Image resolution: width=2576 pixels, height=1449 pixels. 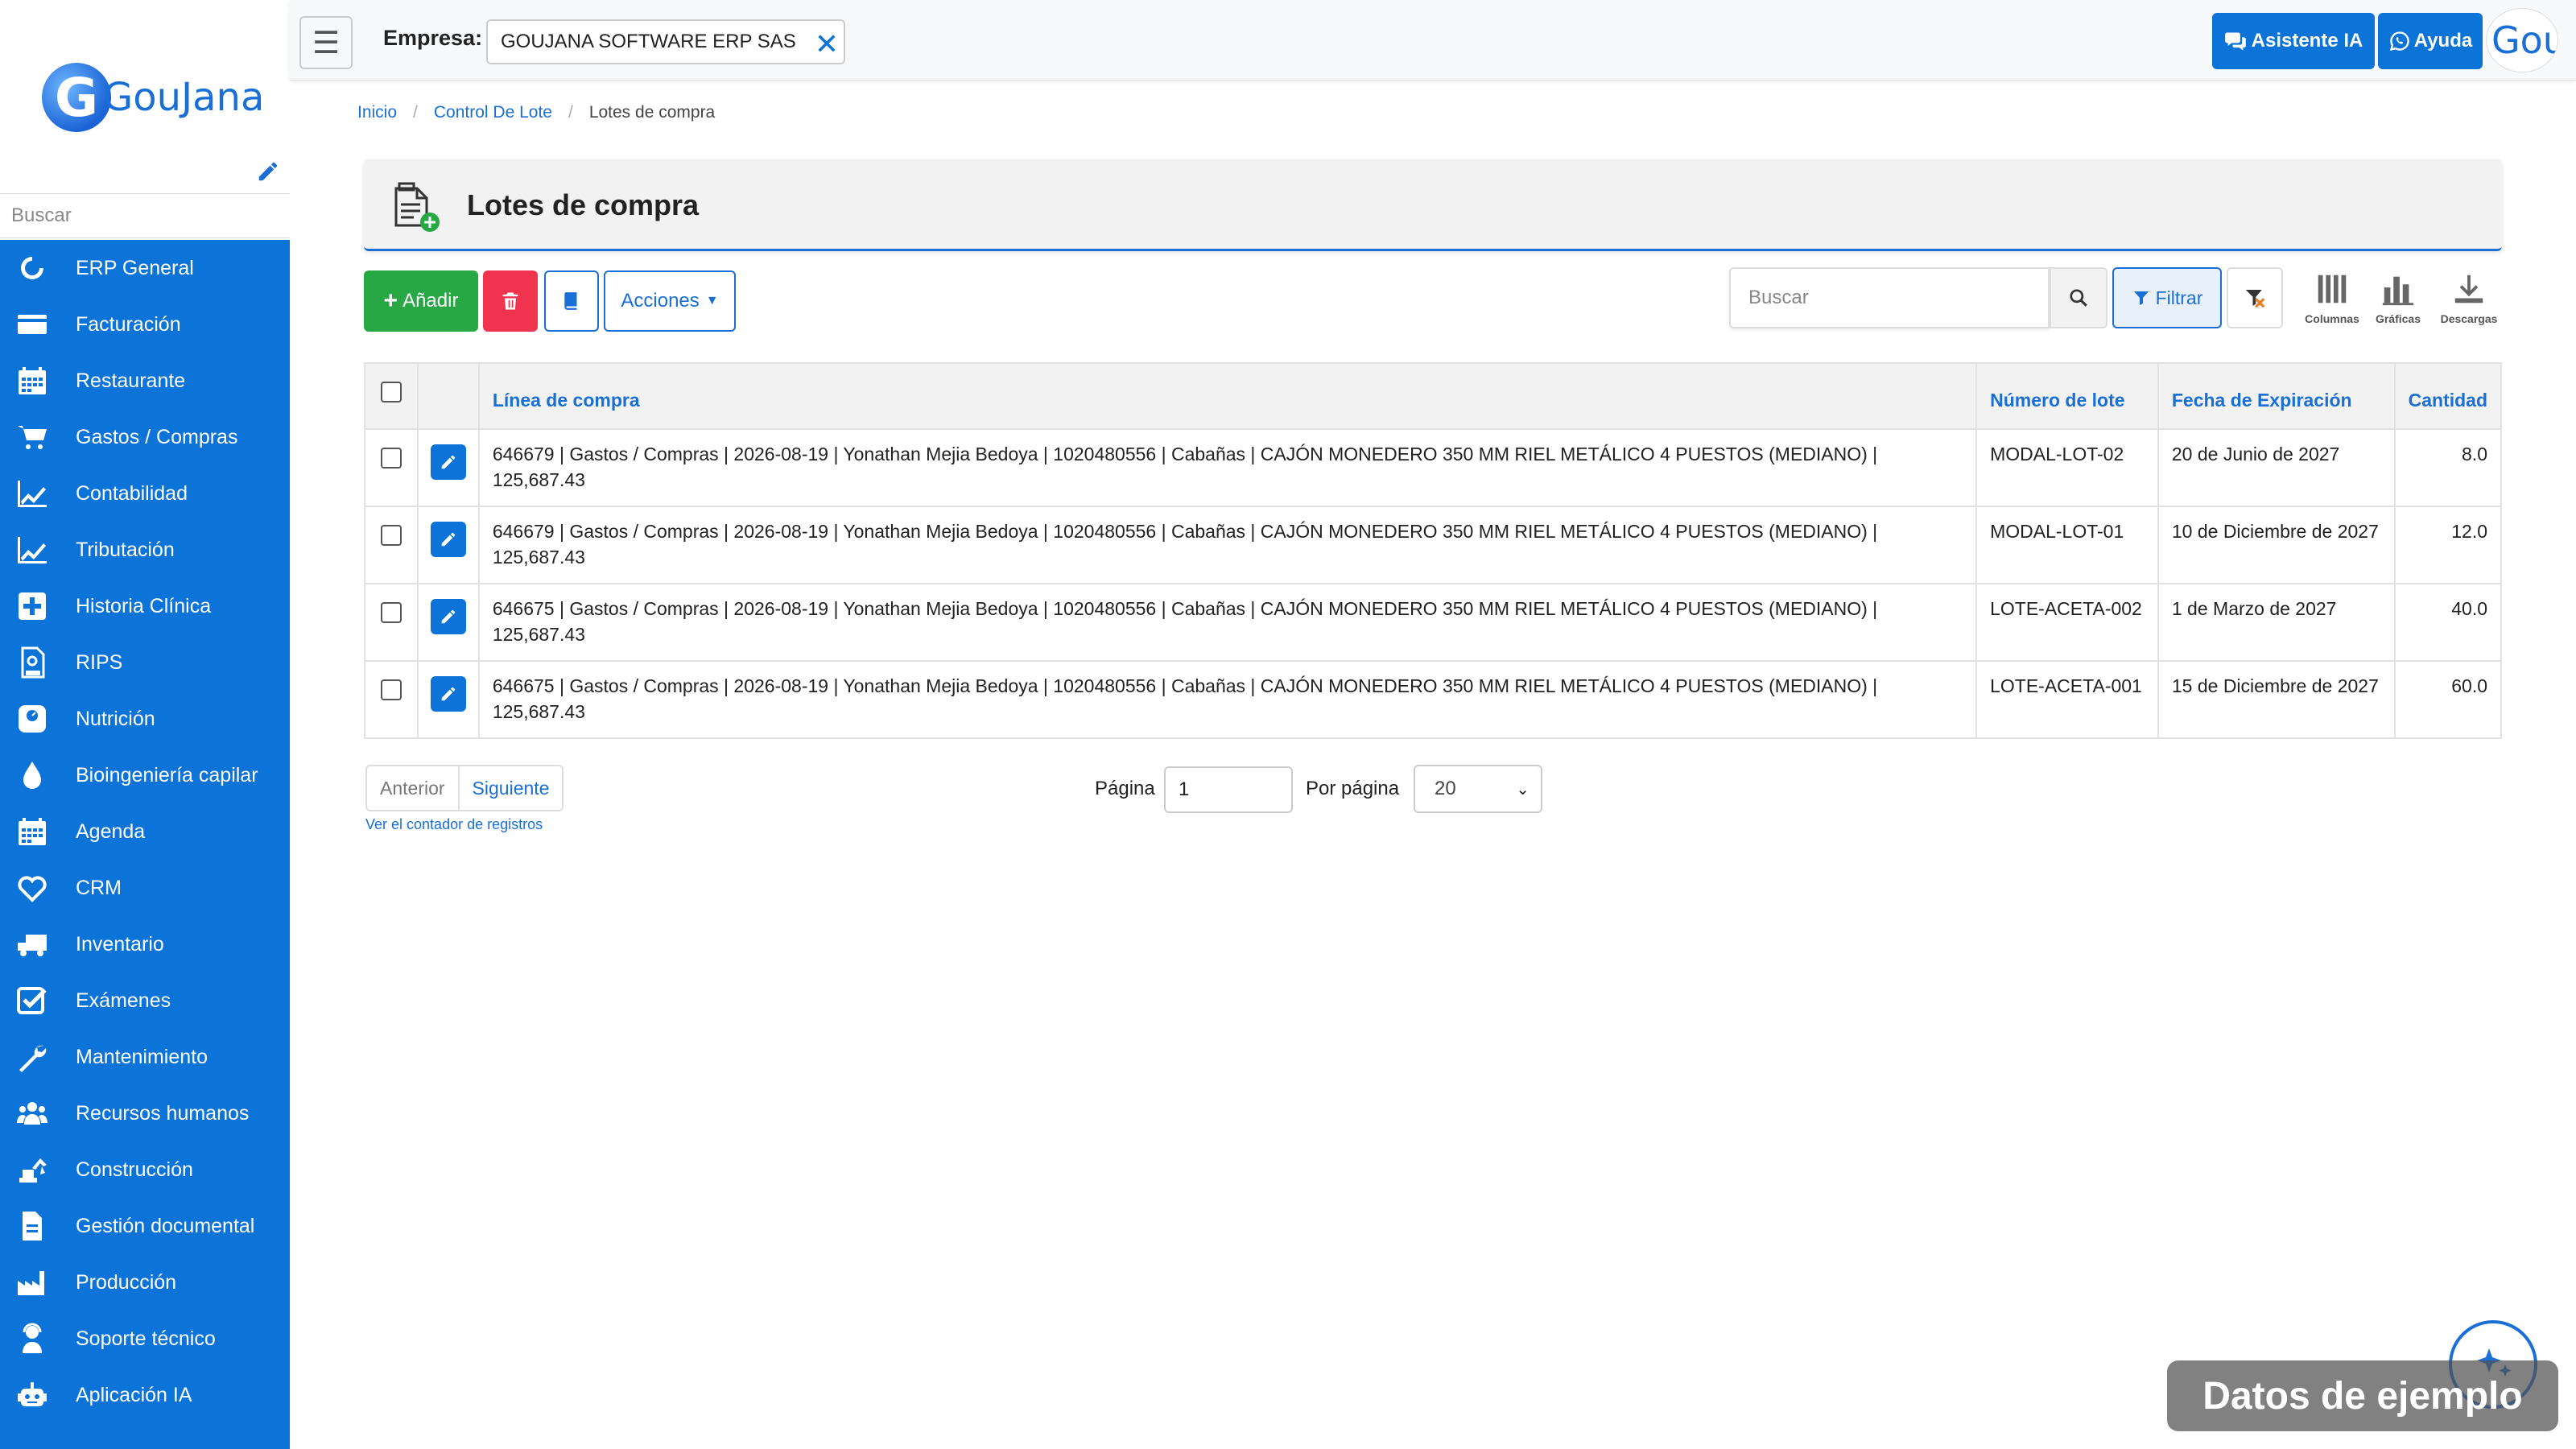 I want to click on sidebar-item-recursos-humanos: Recursos humanos, so click(x=145, y=1113).